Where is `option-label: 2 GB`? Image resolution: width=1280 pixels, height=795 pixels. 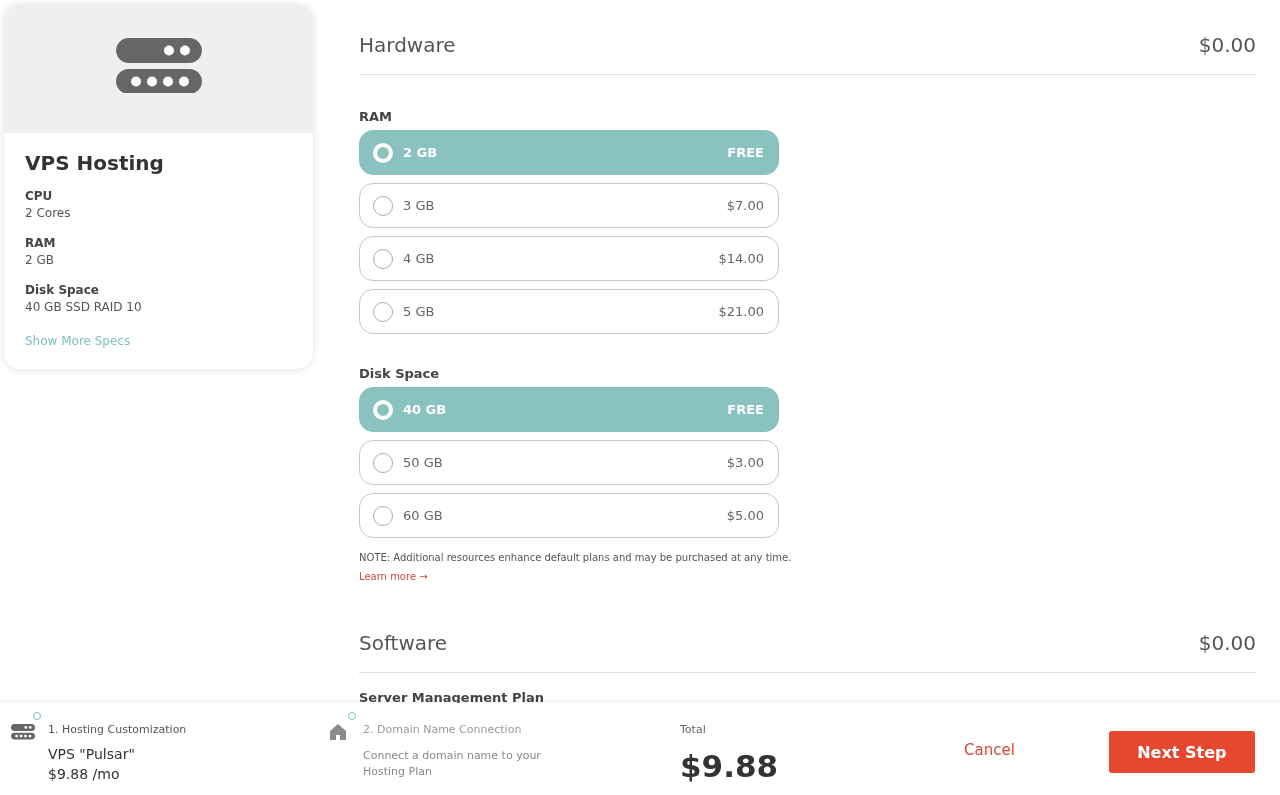
option-label: 2 GB is located at coordinates (420, 152).